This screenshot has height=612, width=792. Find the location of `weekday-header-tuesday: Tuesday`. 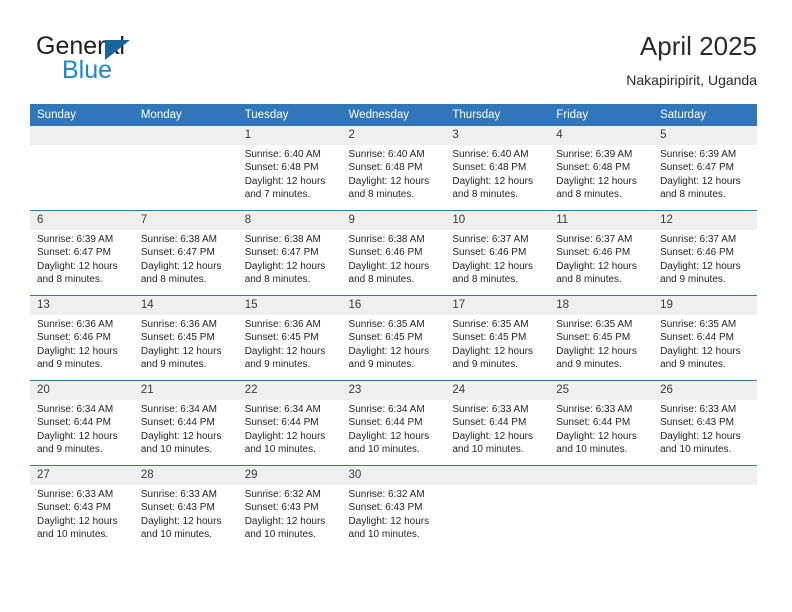

weekday-header-tuesday: Tuesday is located at coordinates (289, 115).